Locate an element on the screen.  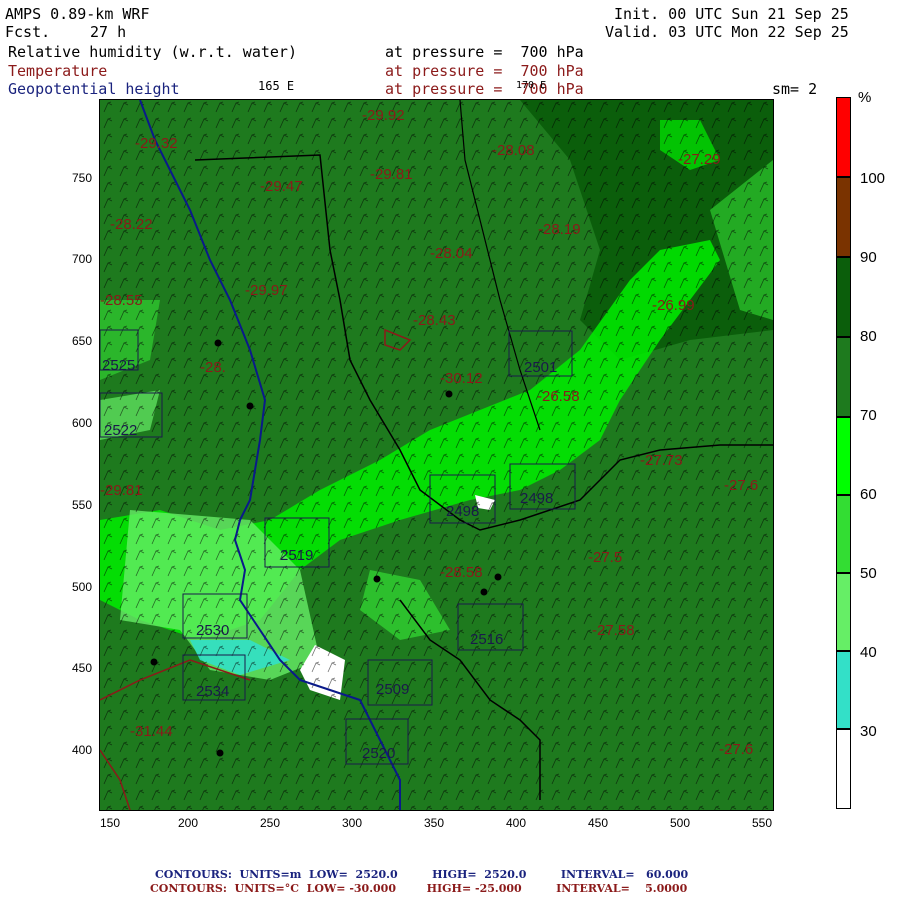
field-height-name: Geopotential height is located at coordinates (94, 89).